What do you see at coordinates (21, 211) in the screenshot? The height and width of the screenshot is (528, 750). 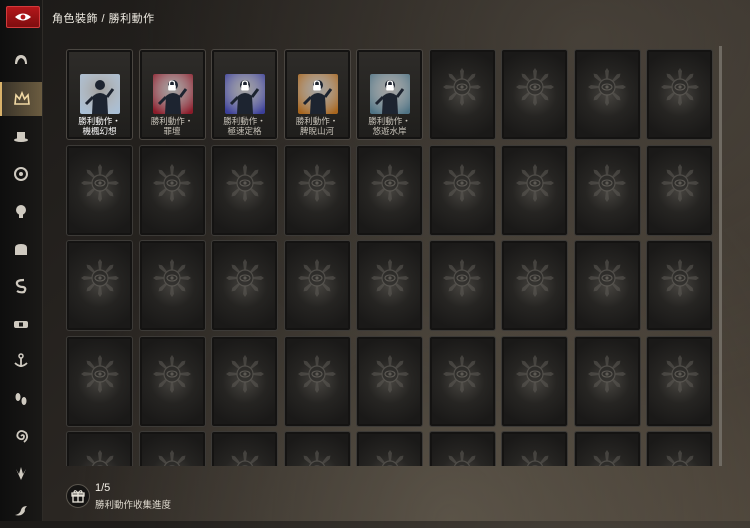 I see `sidebar-item-head` at bounding box center [21, 211].